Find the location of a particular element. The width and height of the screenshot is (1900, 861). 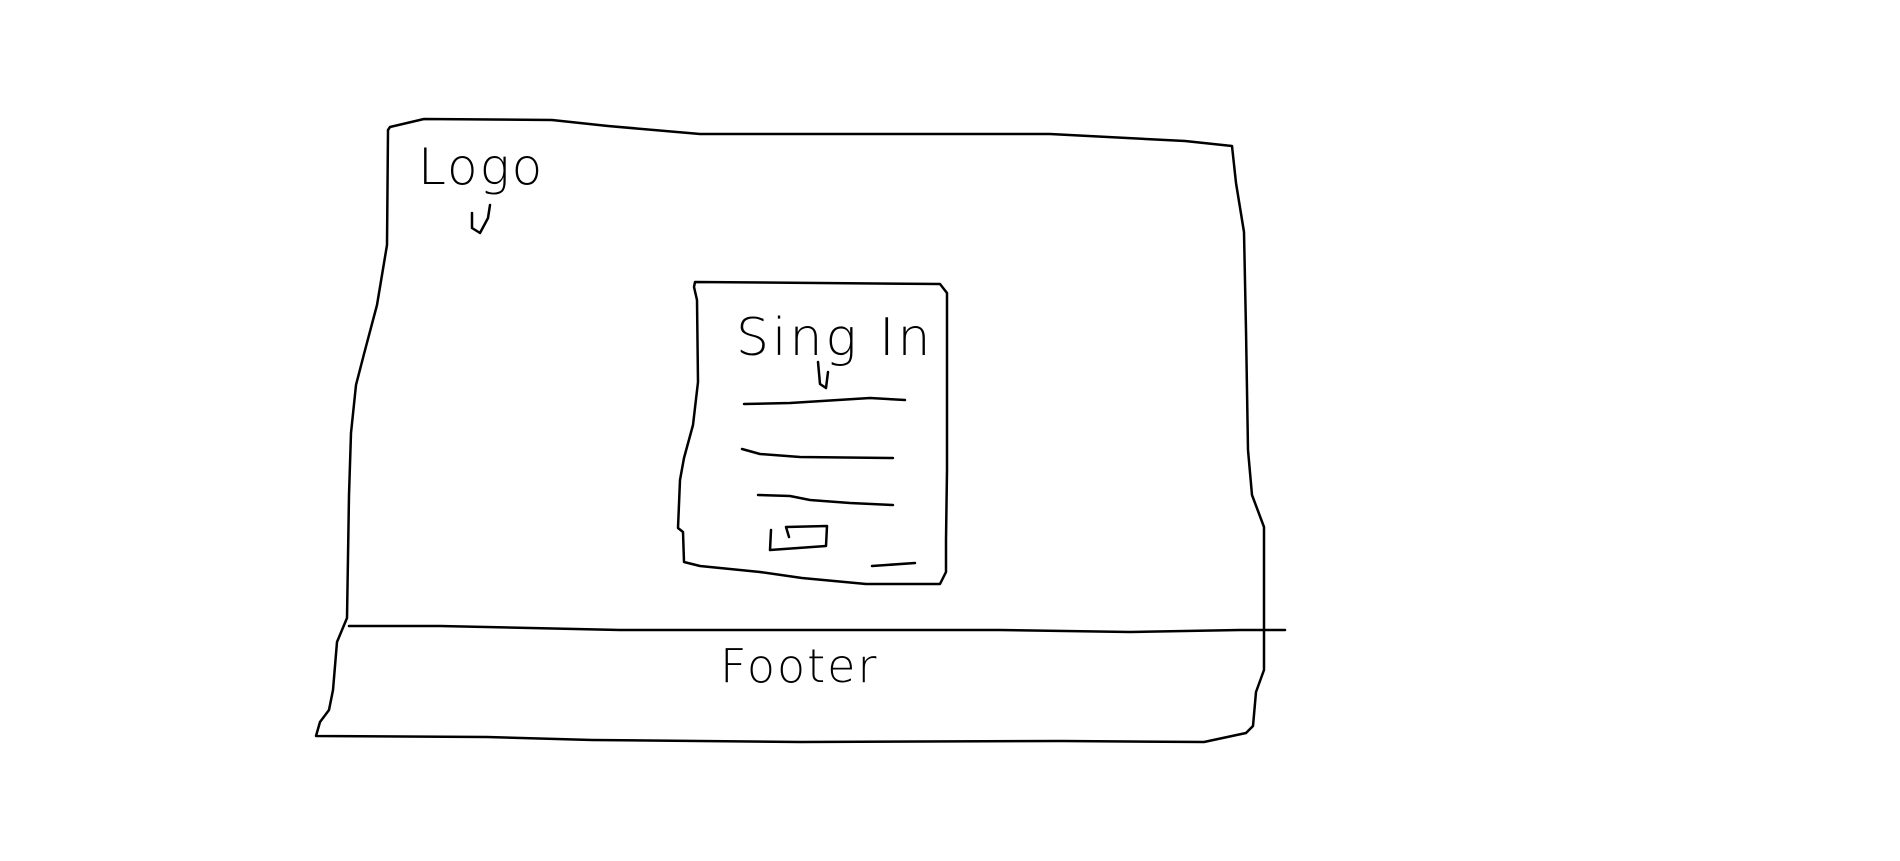

password-input is located at coordinates (817, 453).